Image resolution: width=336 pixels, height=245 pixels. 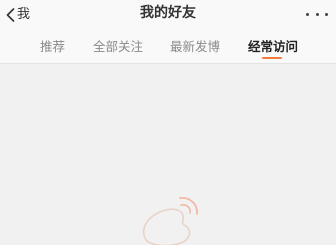 What do you see at coordinates (195, 46) in the screenshot?
I see `tab-latest-posts: 最新发博` at bounding box center [195, 46].